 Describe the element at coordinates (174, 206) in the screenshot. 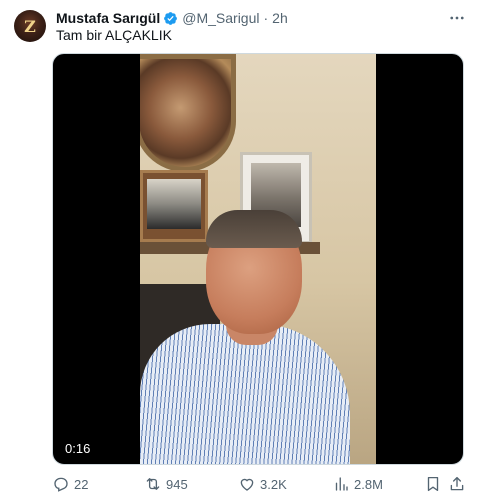

I see `photo-frame-left` at that location.